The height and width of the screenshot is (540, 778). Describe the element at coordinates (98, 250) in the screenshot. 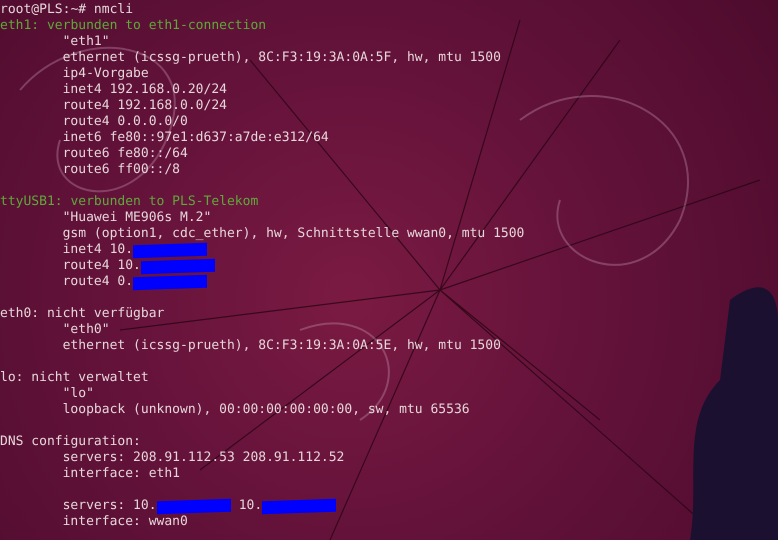

I see `terminal-line: inet4 10.` at that location.